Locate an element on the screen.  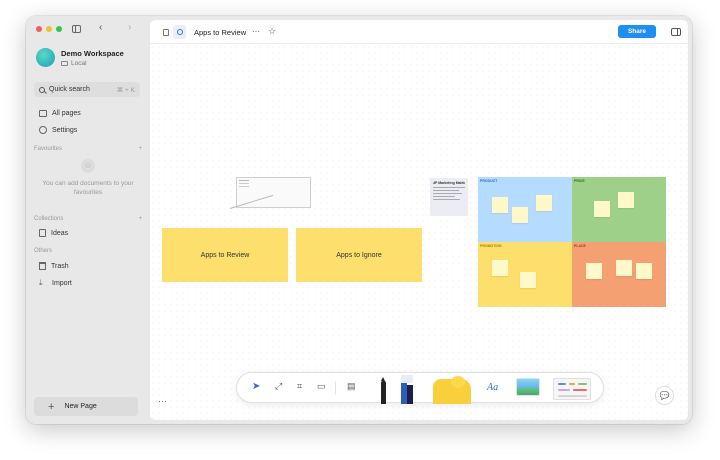
favorite-star-icon: ☆ is located at coordinates (272, 31).